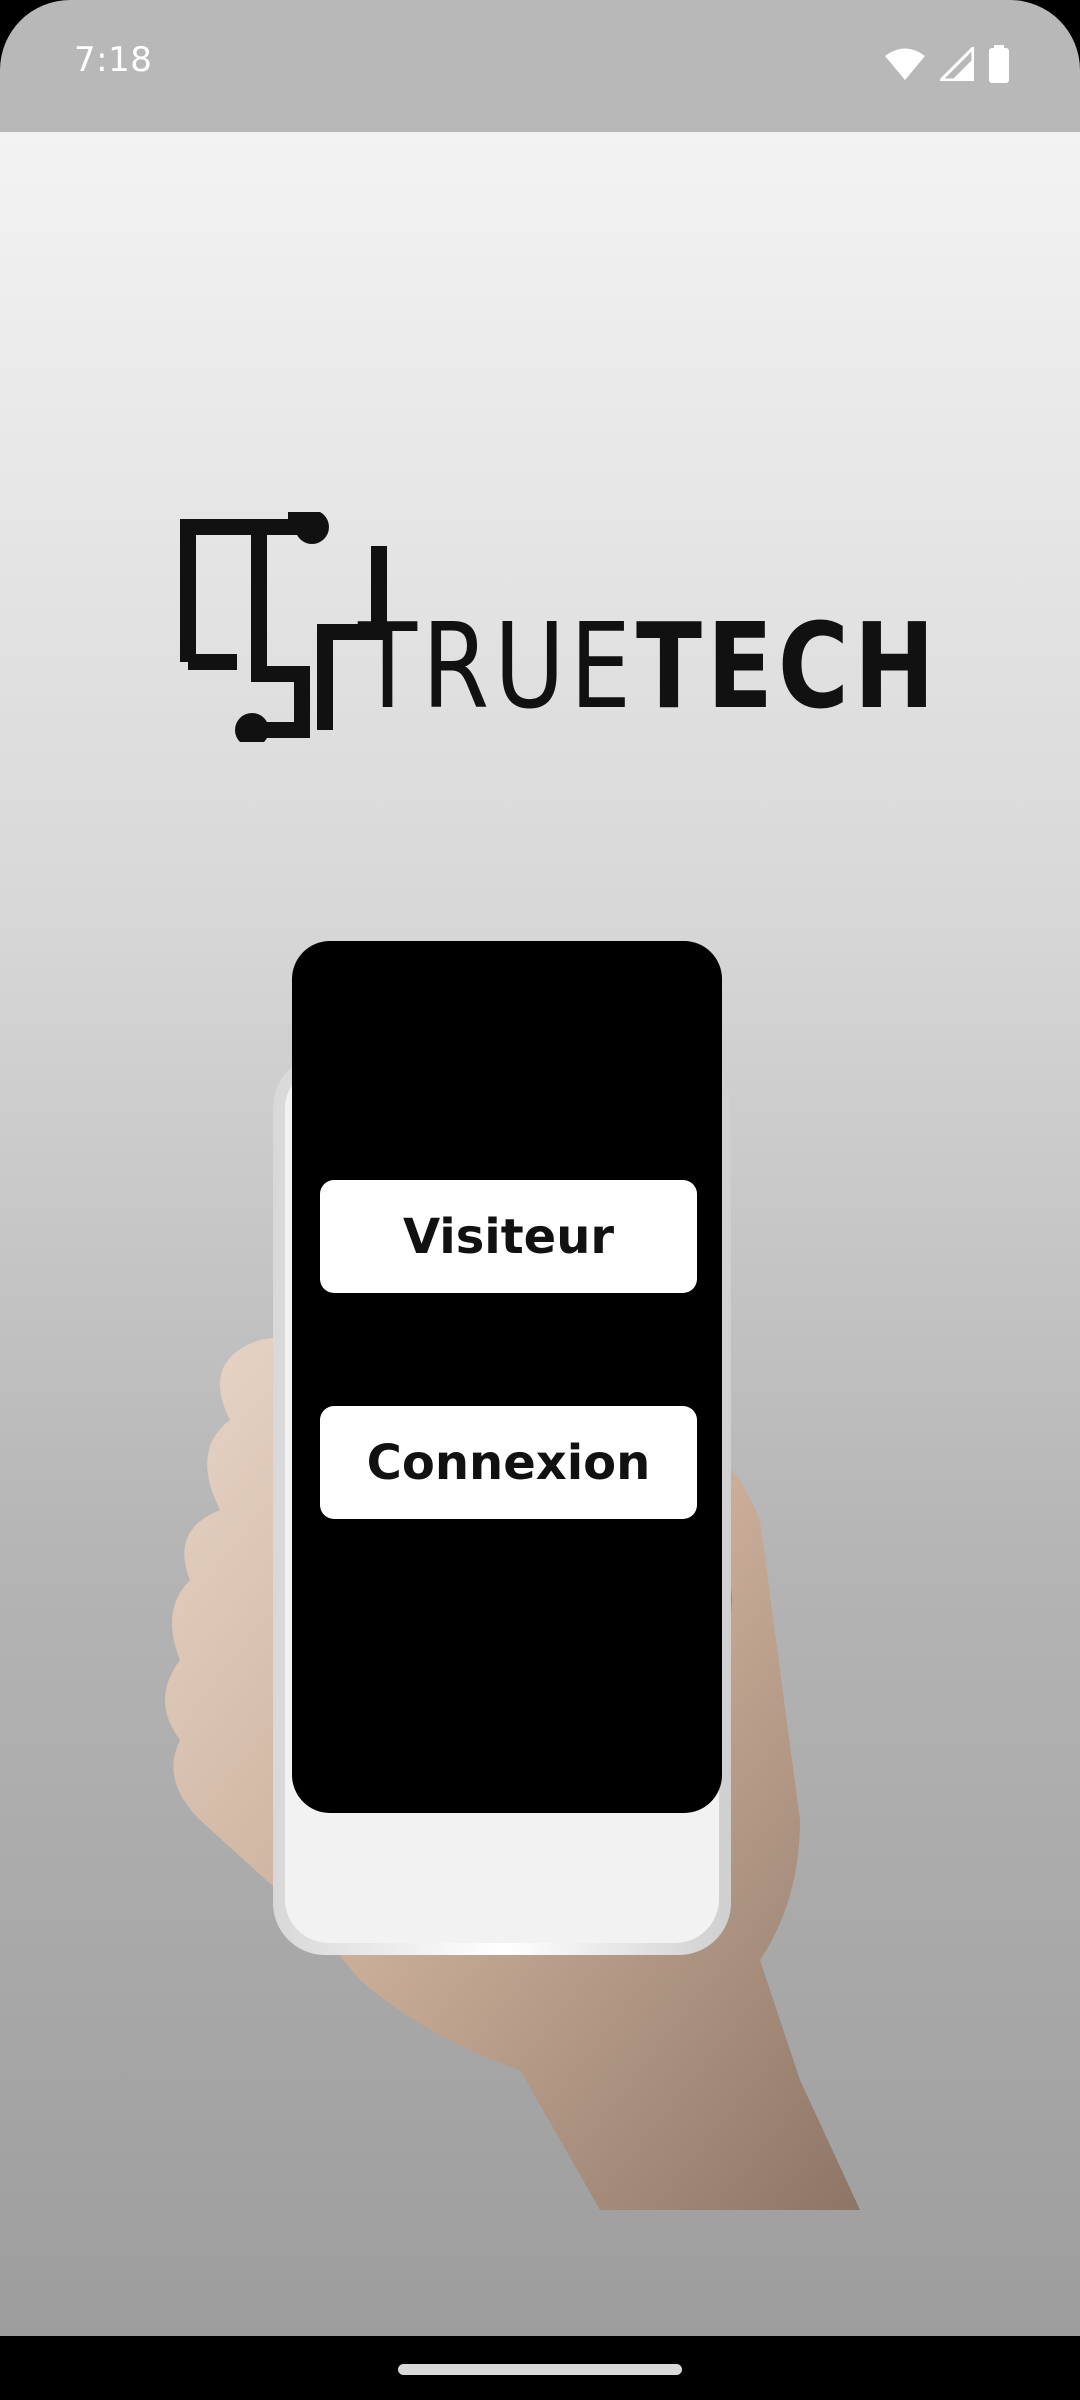 The height and width of the screenshot is (2400, 1080). I want to click on wifi-icon, so click(905, 64).